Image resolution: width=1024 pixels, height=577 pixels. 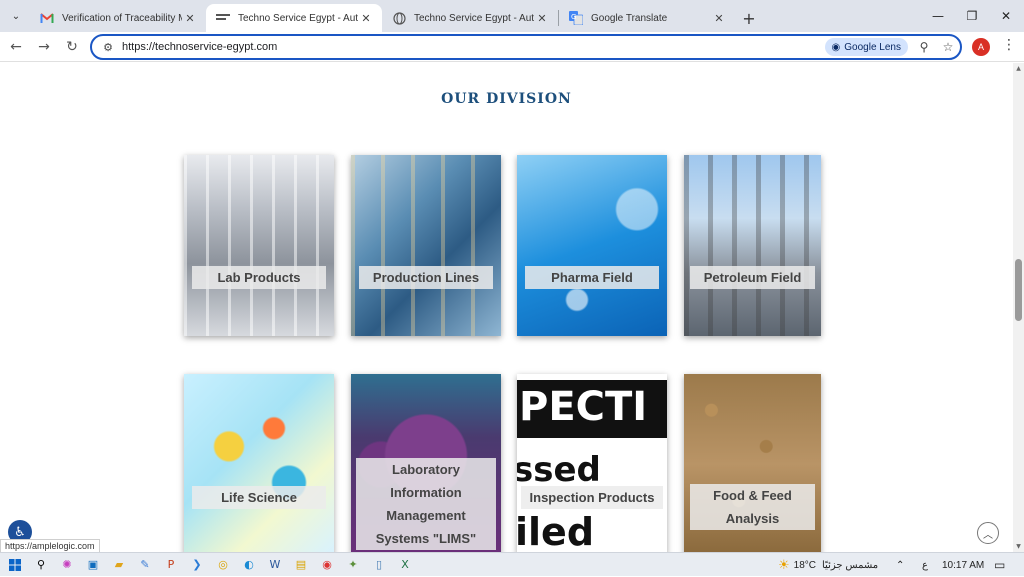 I want to click on gmail-icon, so click(x=47, y=18).